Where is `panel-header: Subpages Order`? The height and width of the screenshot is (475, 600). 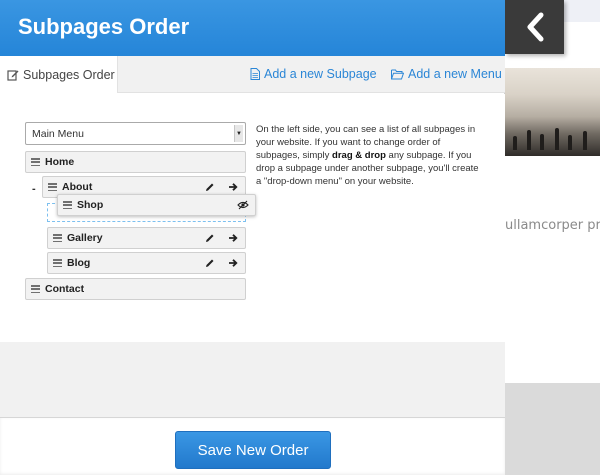
panel-header: Subpages Order is located at coordinates (252, 28).